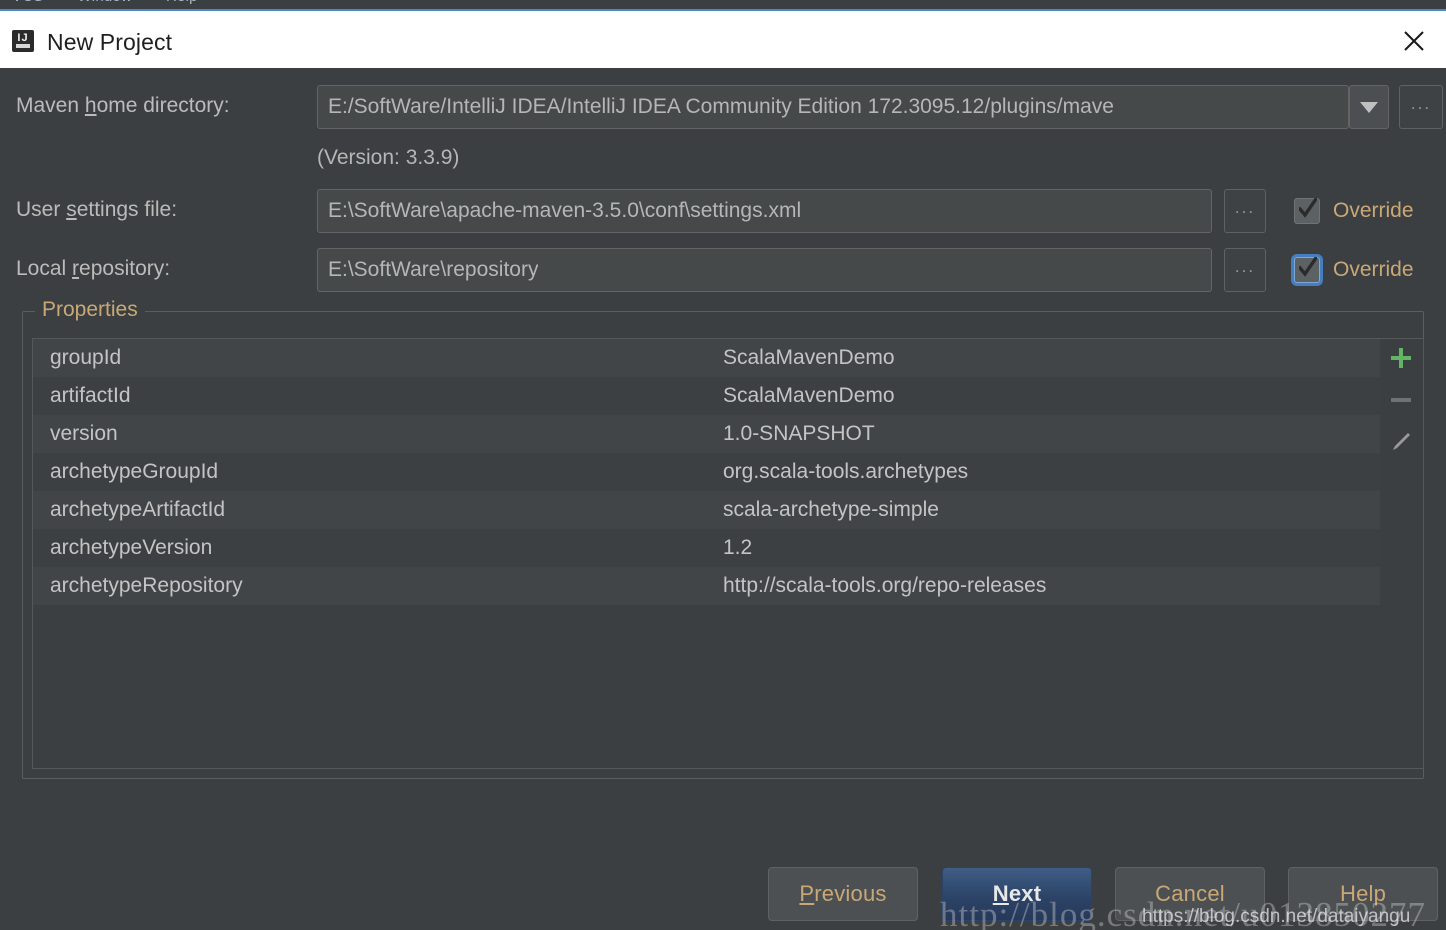  What do you see at coordinates (138, 509) in the screenshot?
I see `property-key: archetypeArtifactId` at bounding box center [138, 509].